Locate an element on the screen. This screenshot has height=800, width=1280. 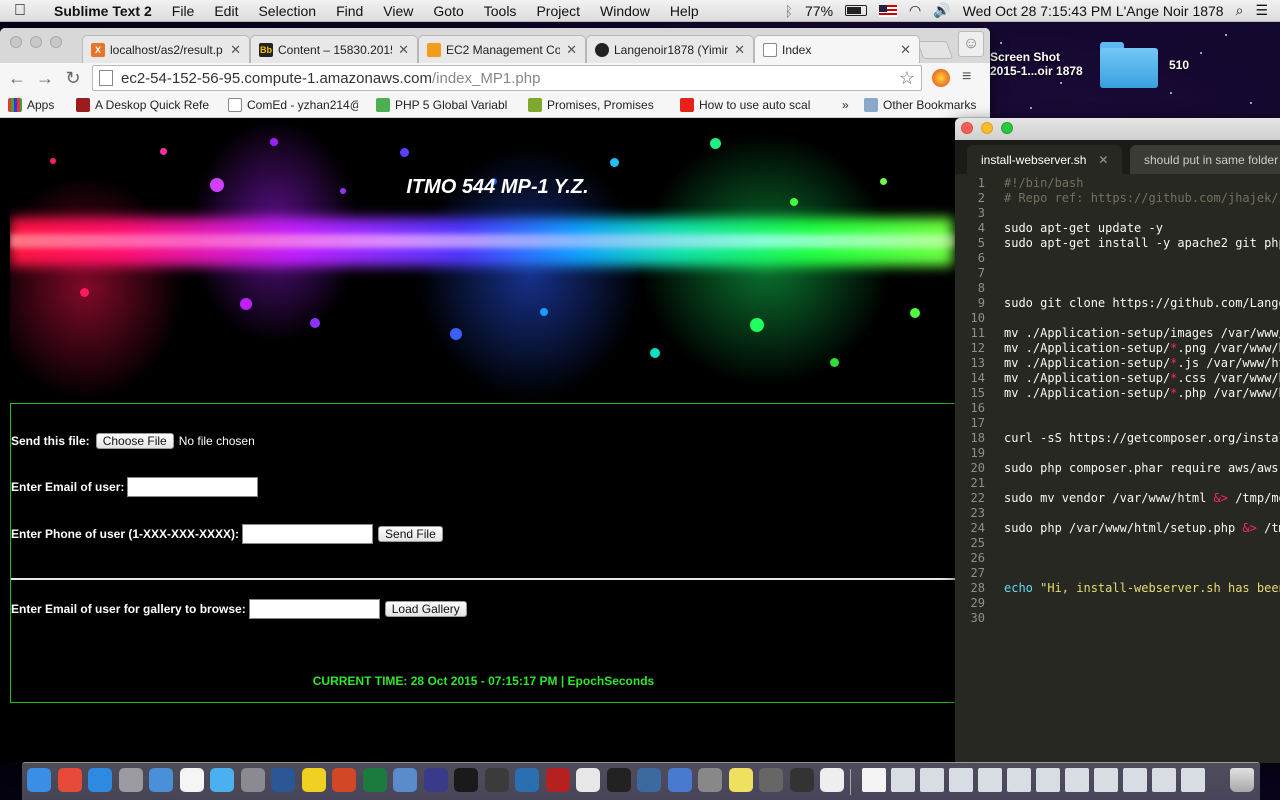
window-minimize-button is located at coordinates (36, 42).